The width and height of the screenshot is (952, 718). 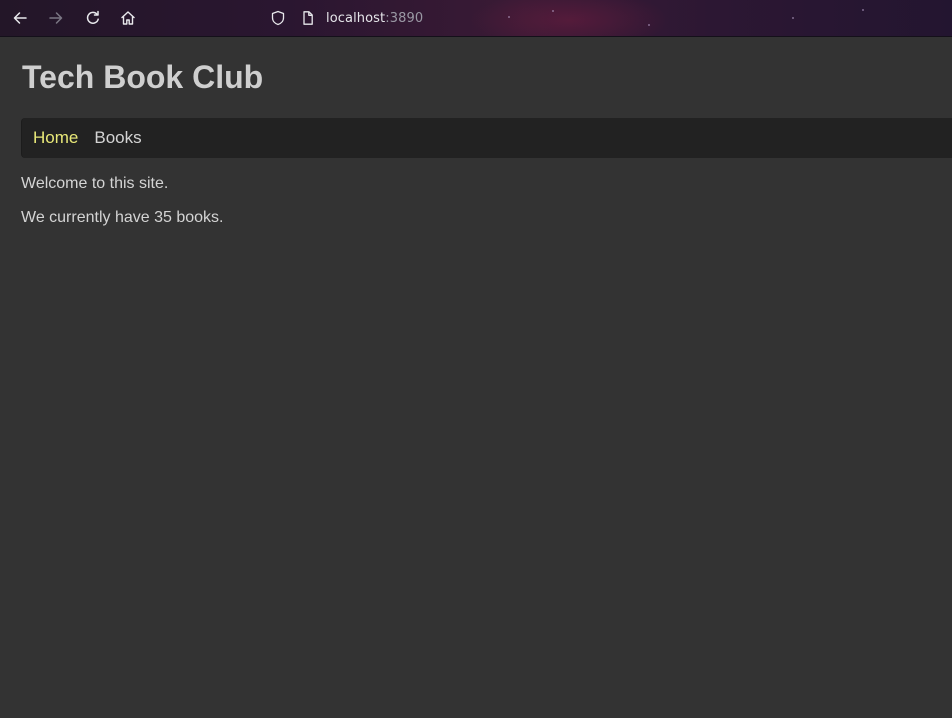 What do you see at coordinates (122, 217) in the screenshot?
I see `book-count-text: We currently have 35 books.` at bounding box center [122, 217].